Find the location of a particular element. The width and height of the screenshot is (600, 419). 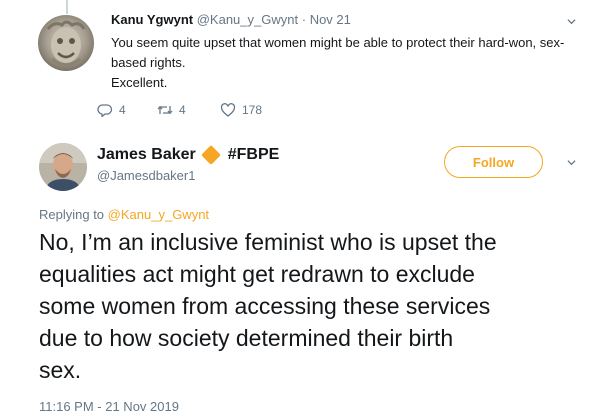

main-text-line: sex. is located at coordinates (60, 370).